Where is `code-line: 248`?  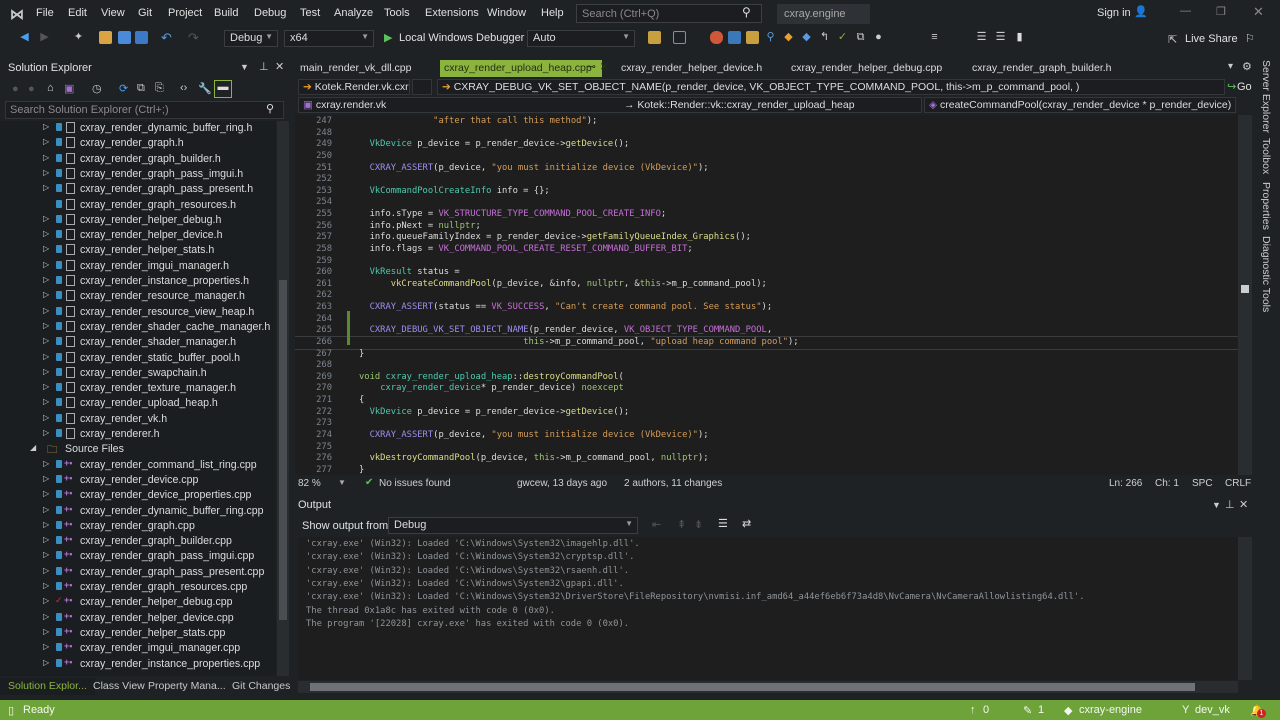 code-line: 248 is located at coordinates (766, 134).